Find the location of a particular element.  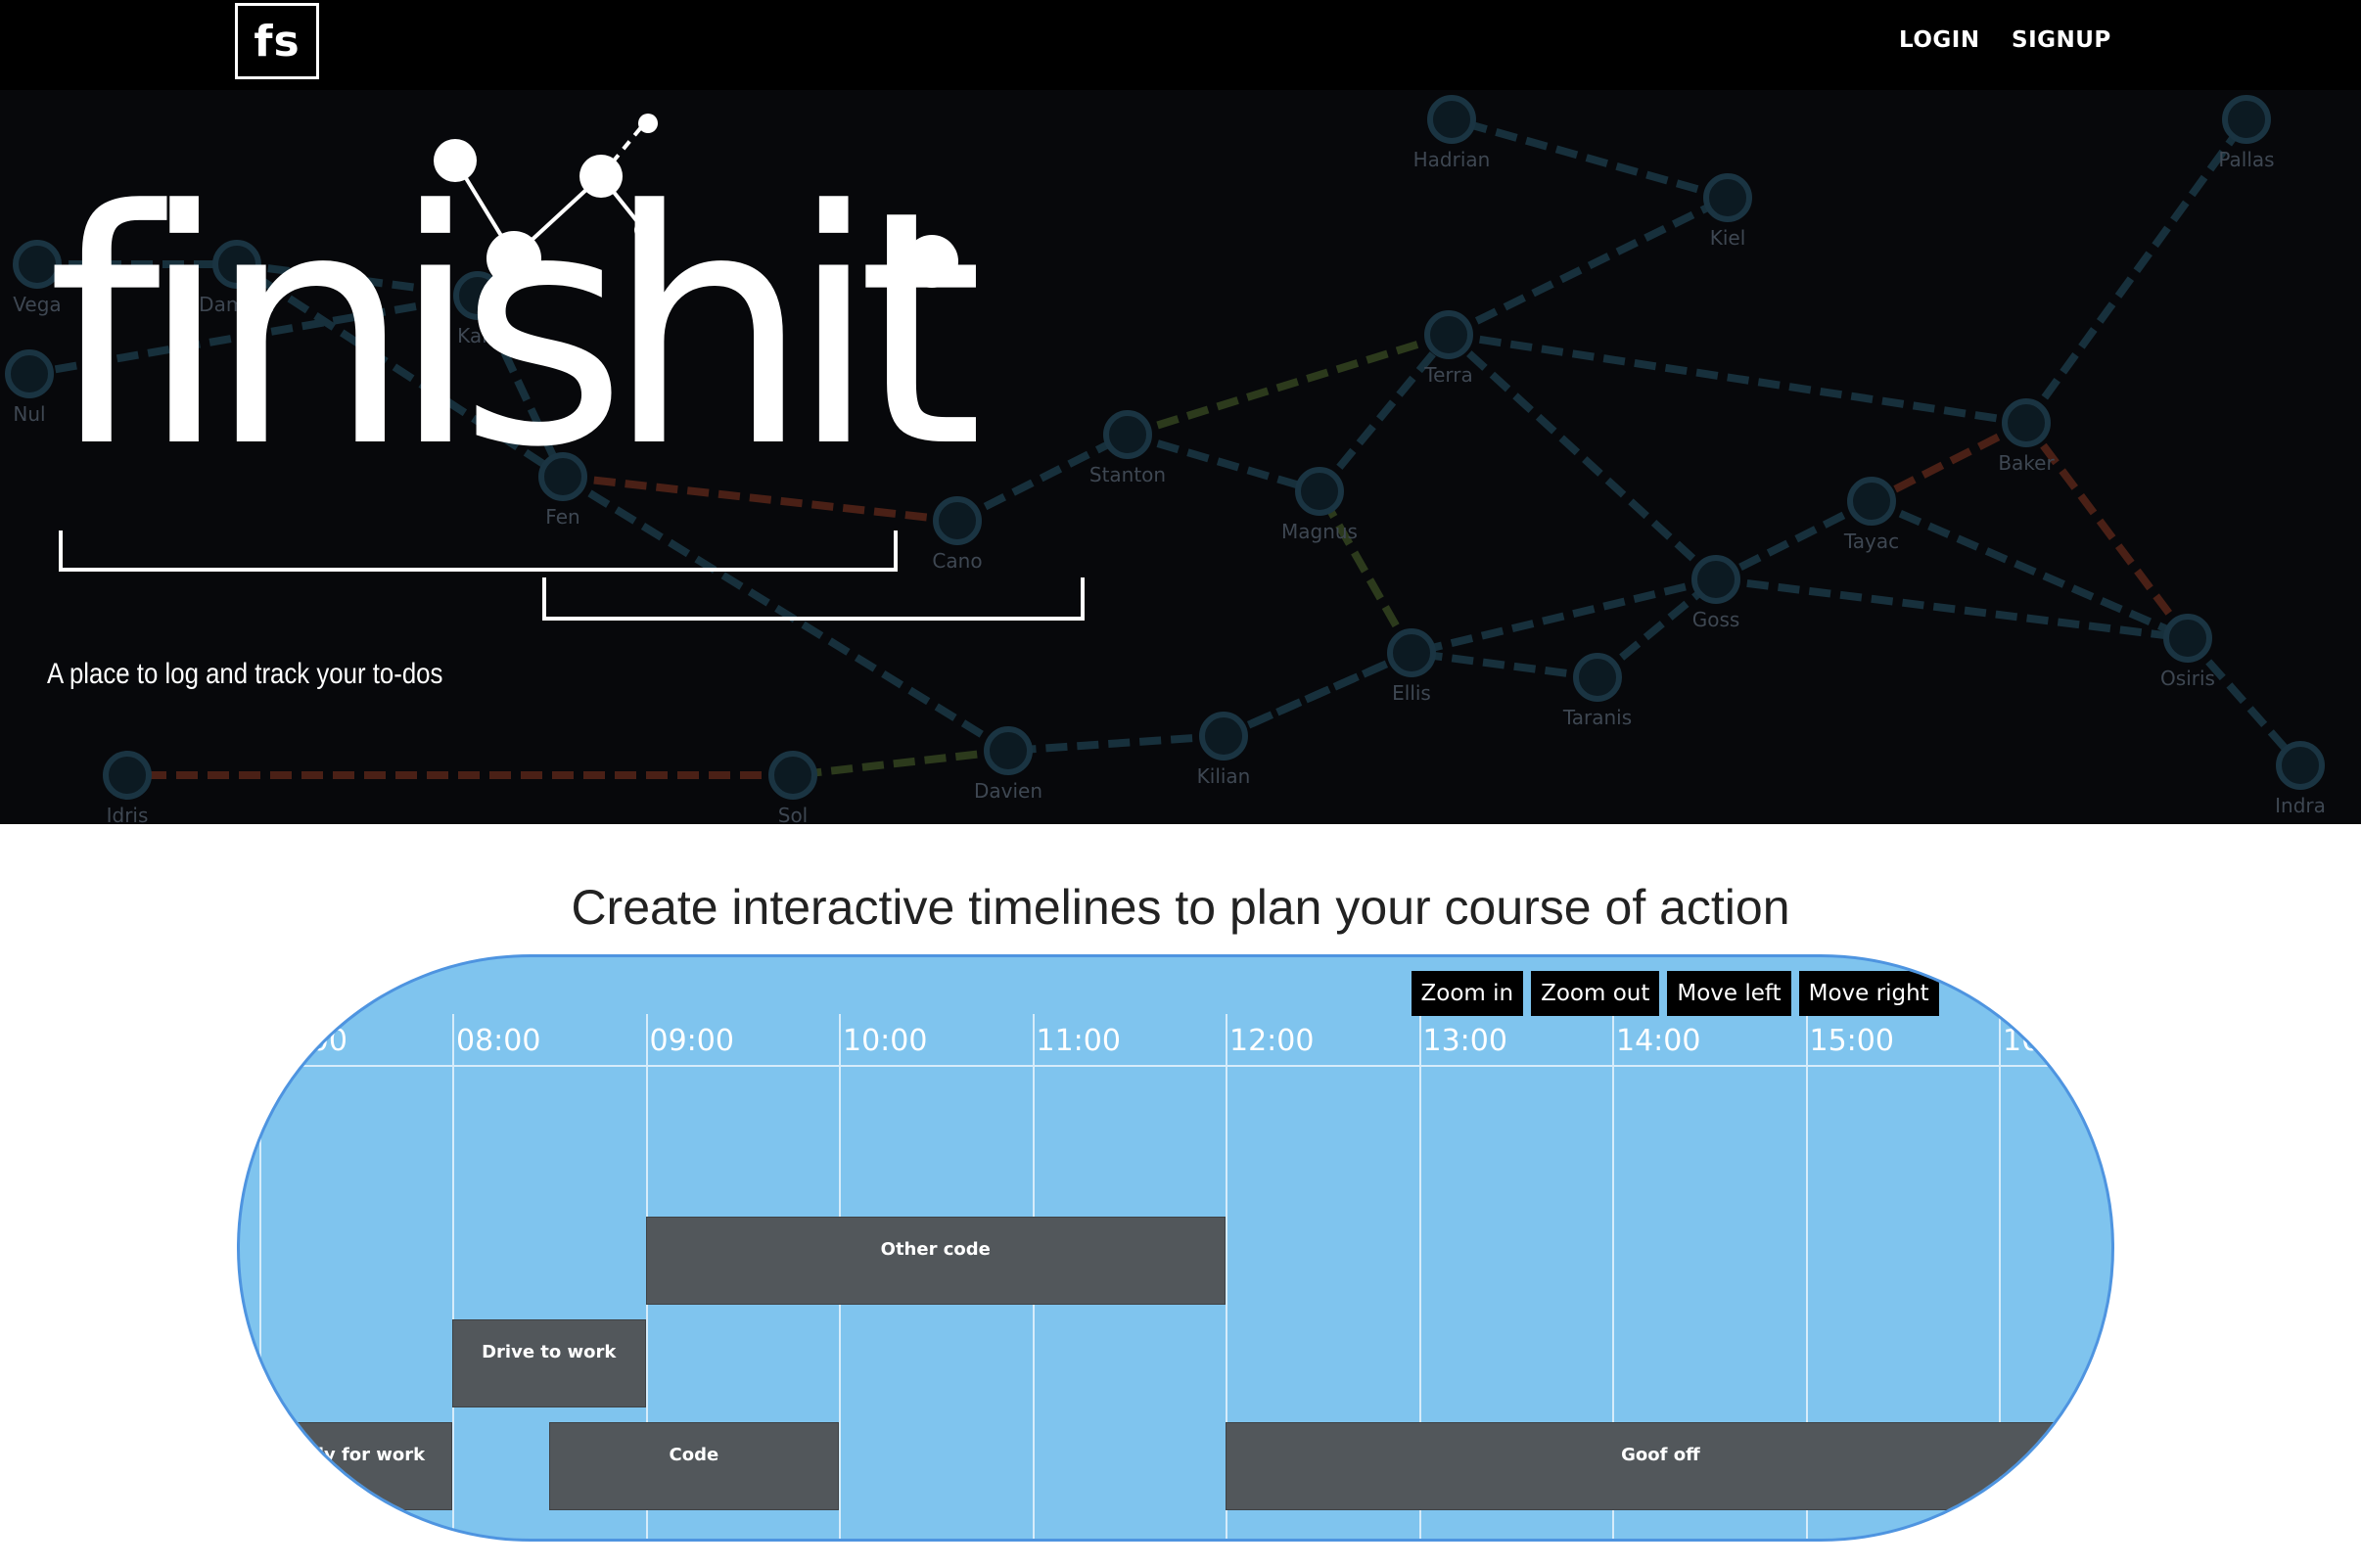

tagline: A place to log and track your to-dos is located at coordinates (245, 674).